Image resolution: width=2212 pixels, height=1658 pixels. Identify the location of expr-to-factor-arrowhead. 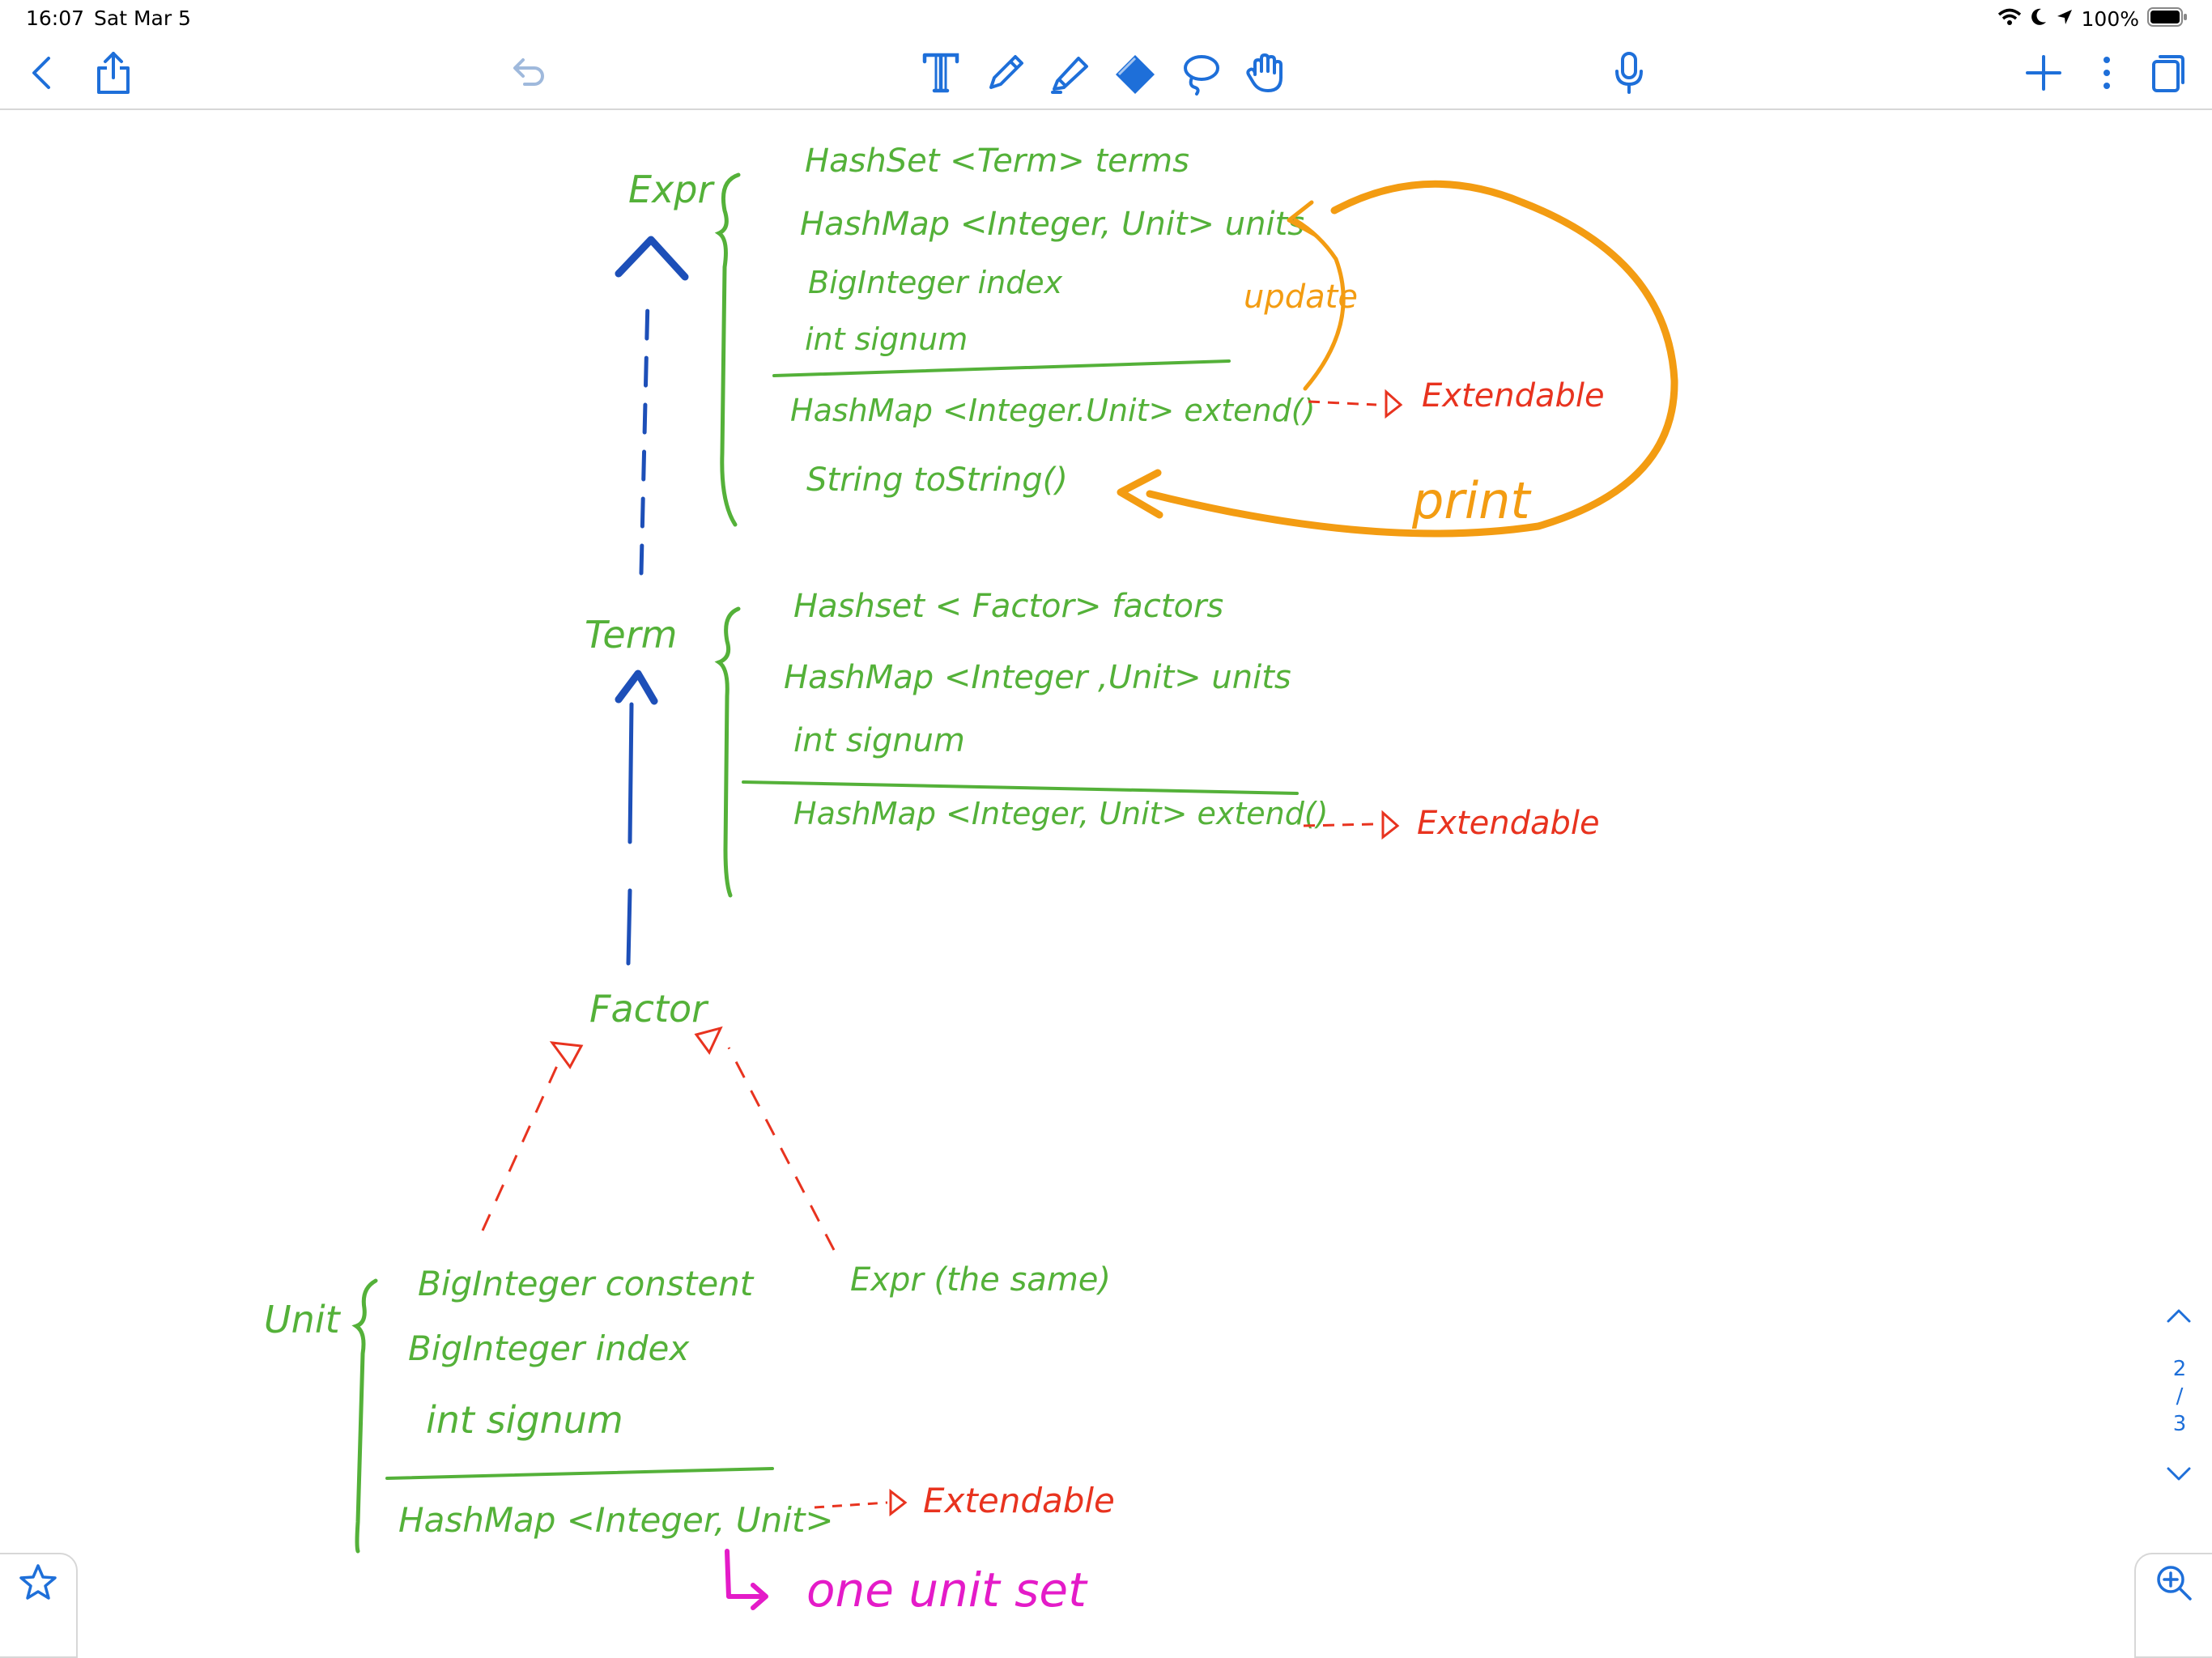
(708, 1040).